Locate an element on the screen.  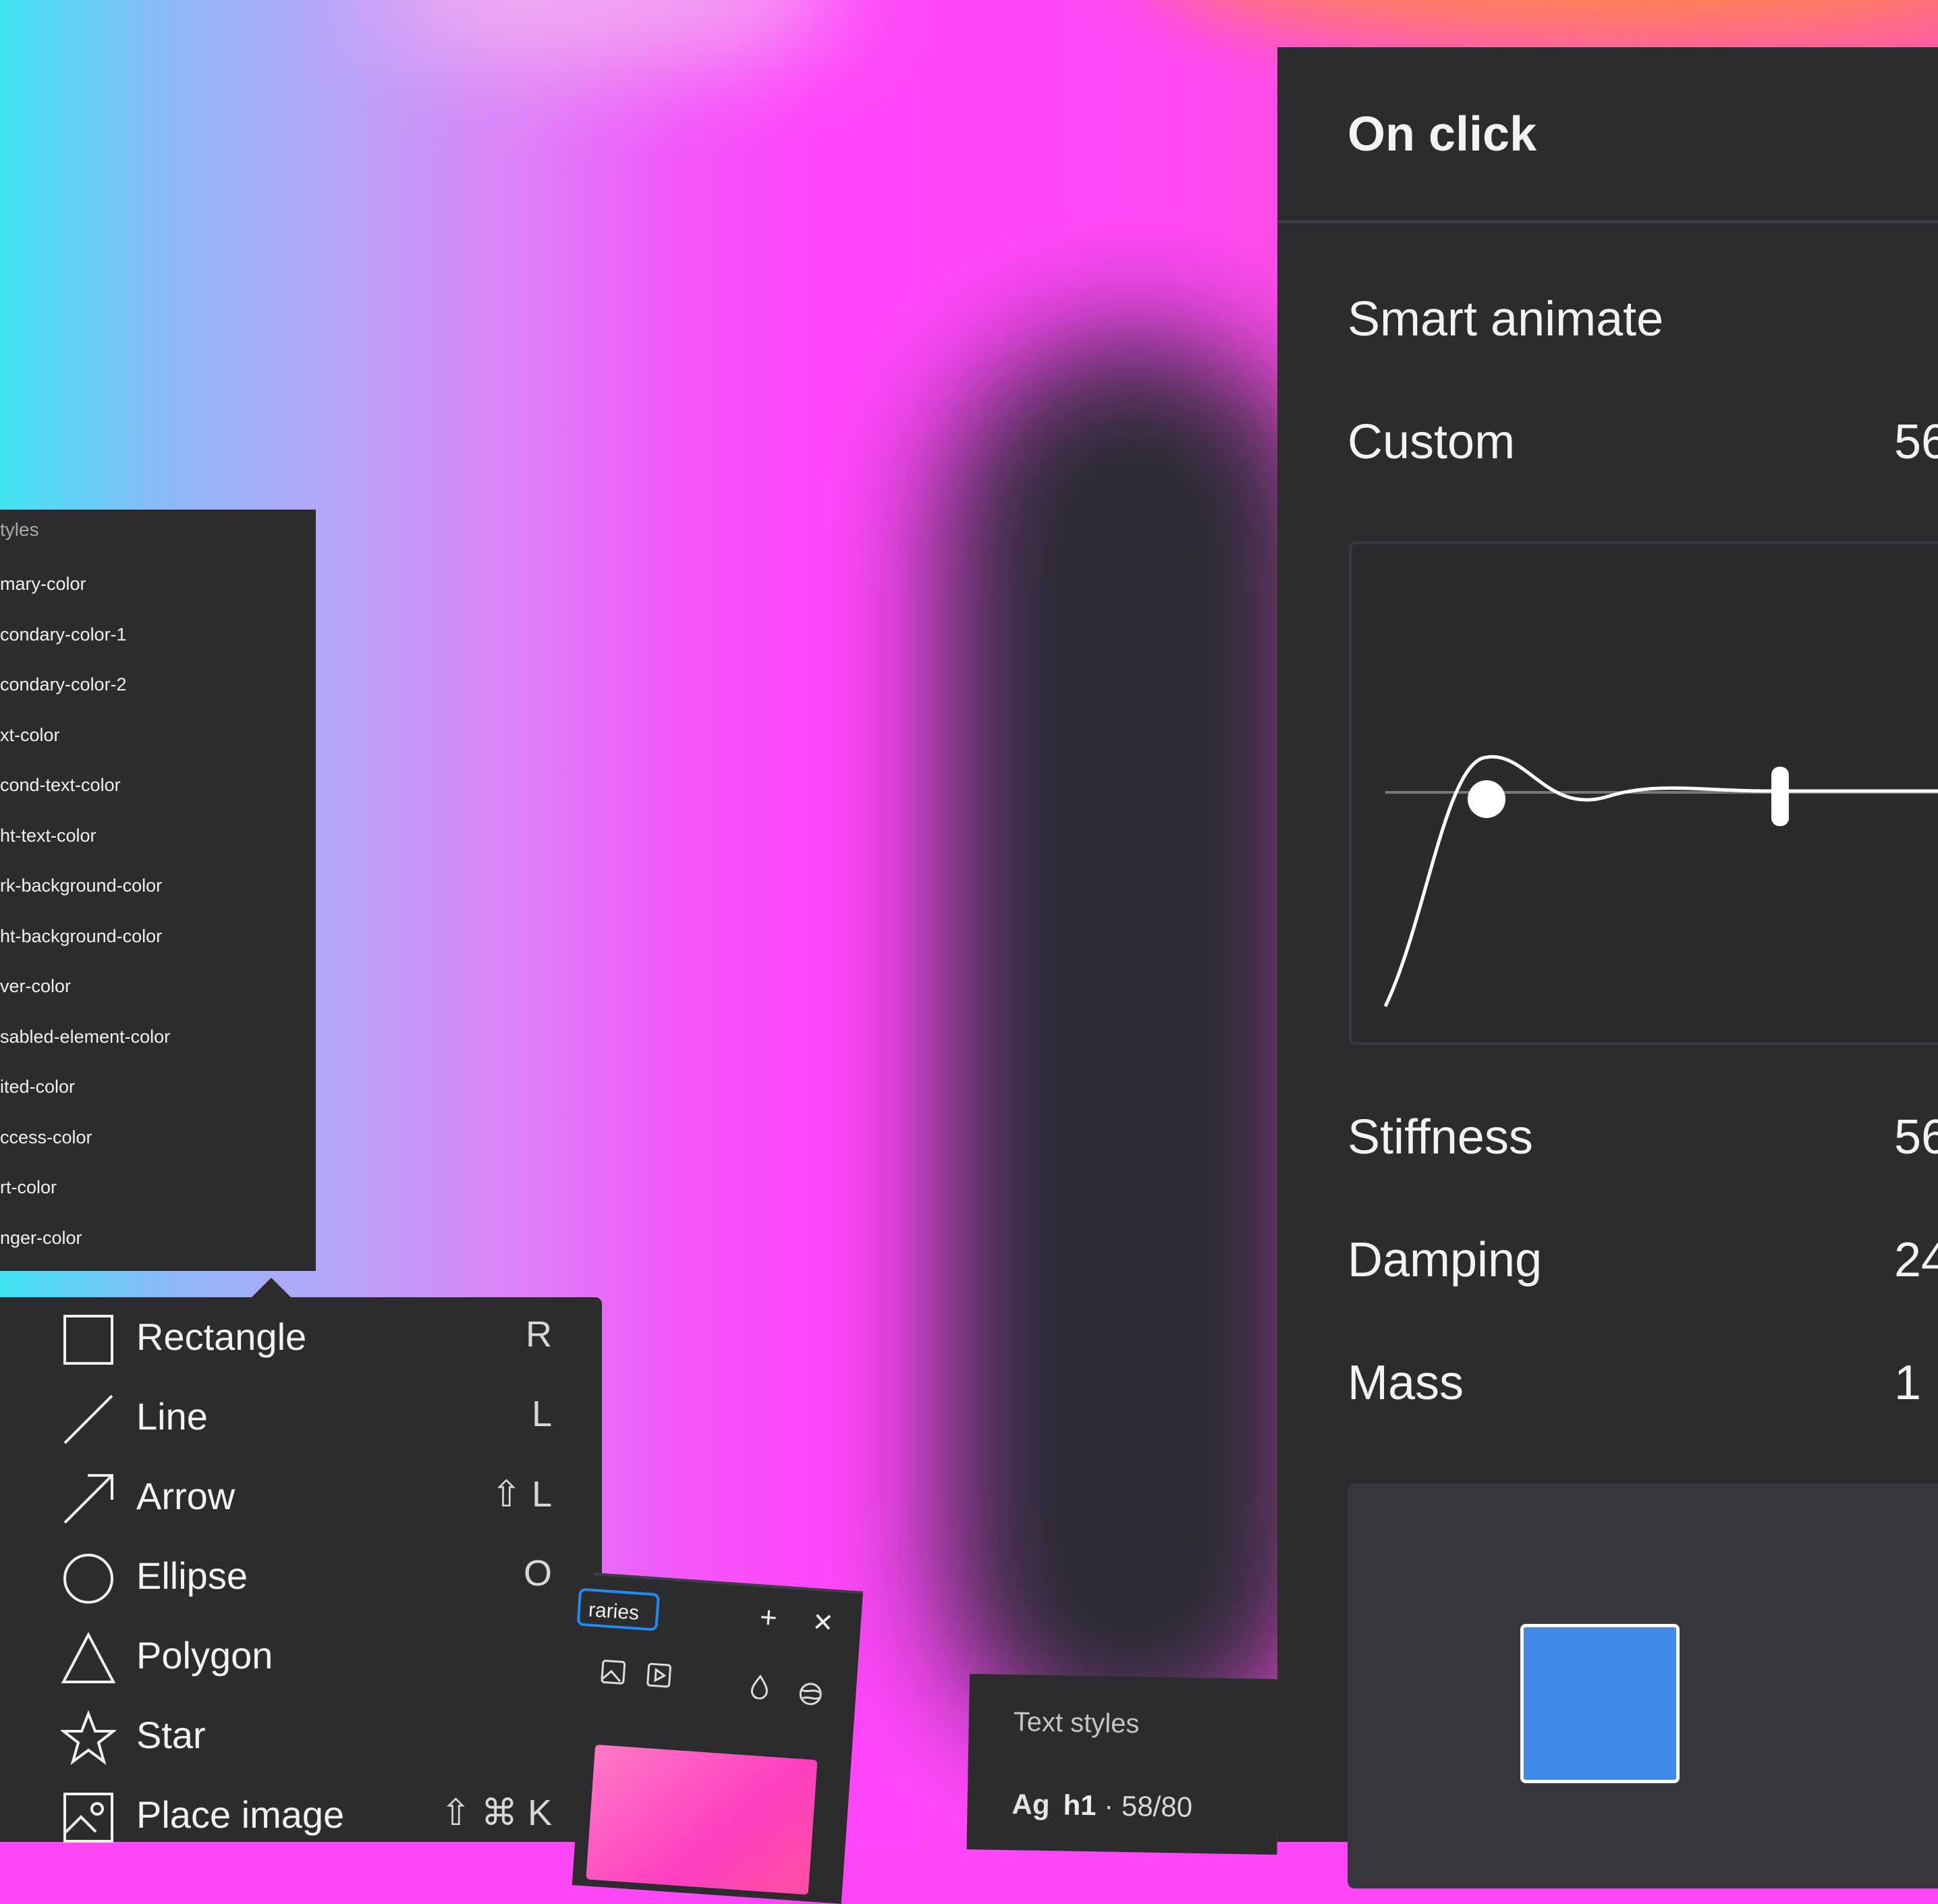
menu-item-label: Rectangle is located at coordinates (222, 1337).